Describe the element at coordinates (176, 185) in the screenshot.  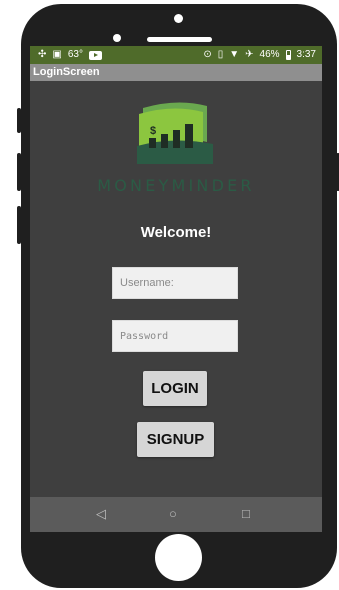
I see `brand-name: MONEYMINDER` at that location.